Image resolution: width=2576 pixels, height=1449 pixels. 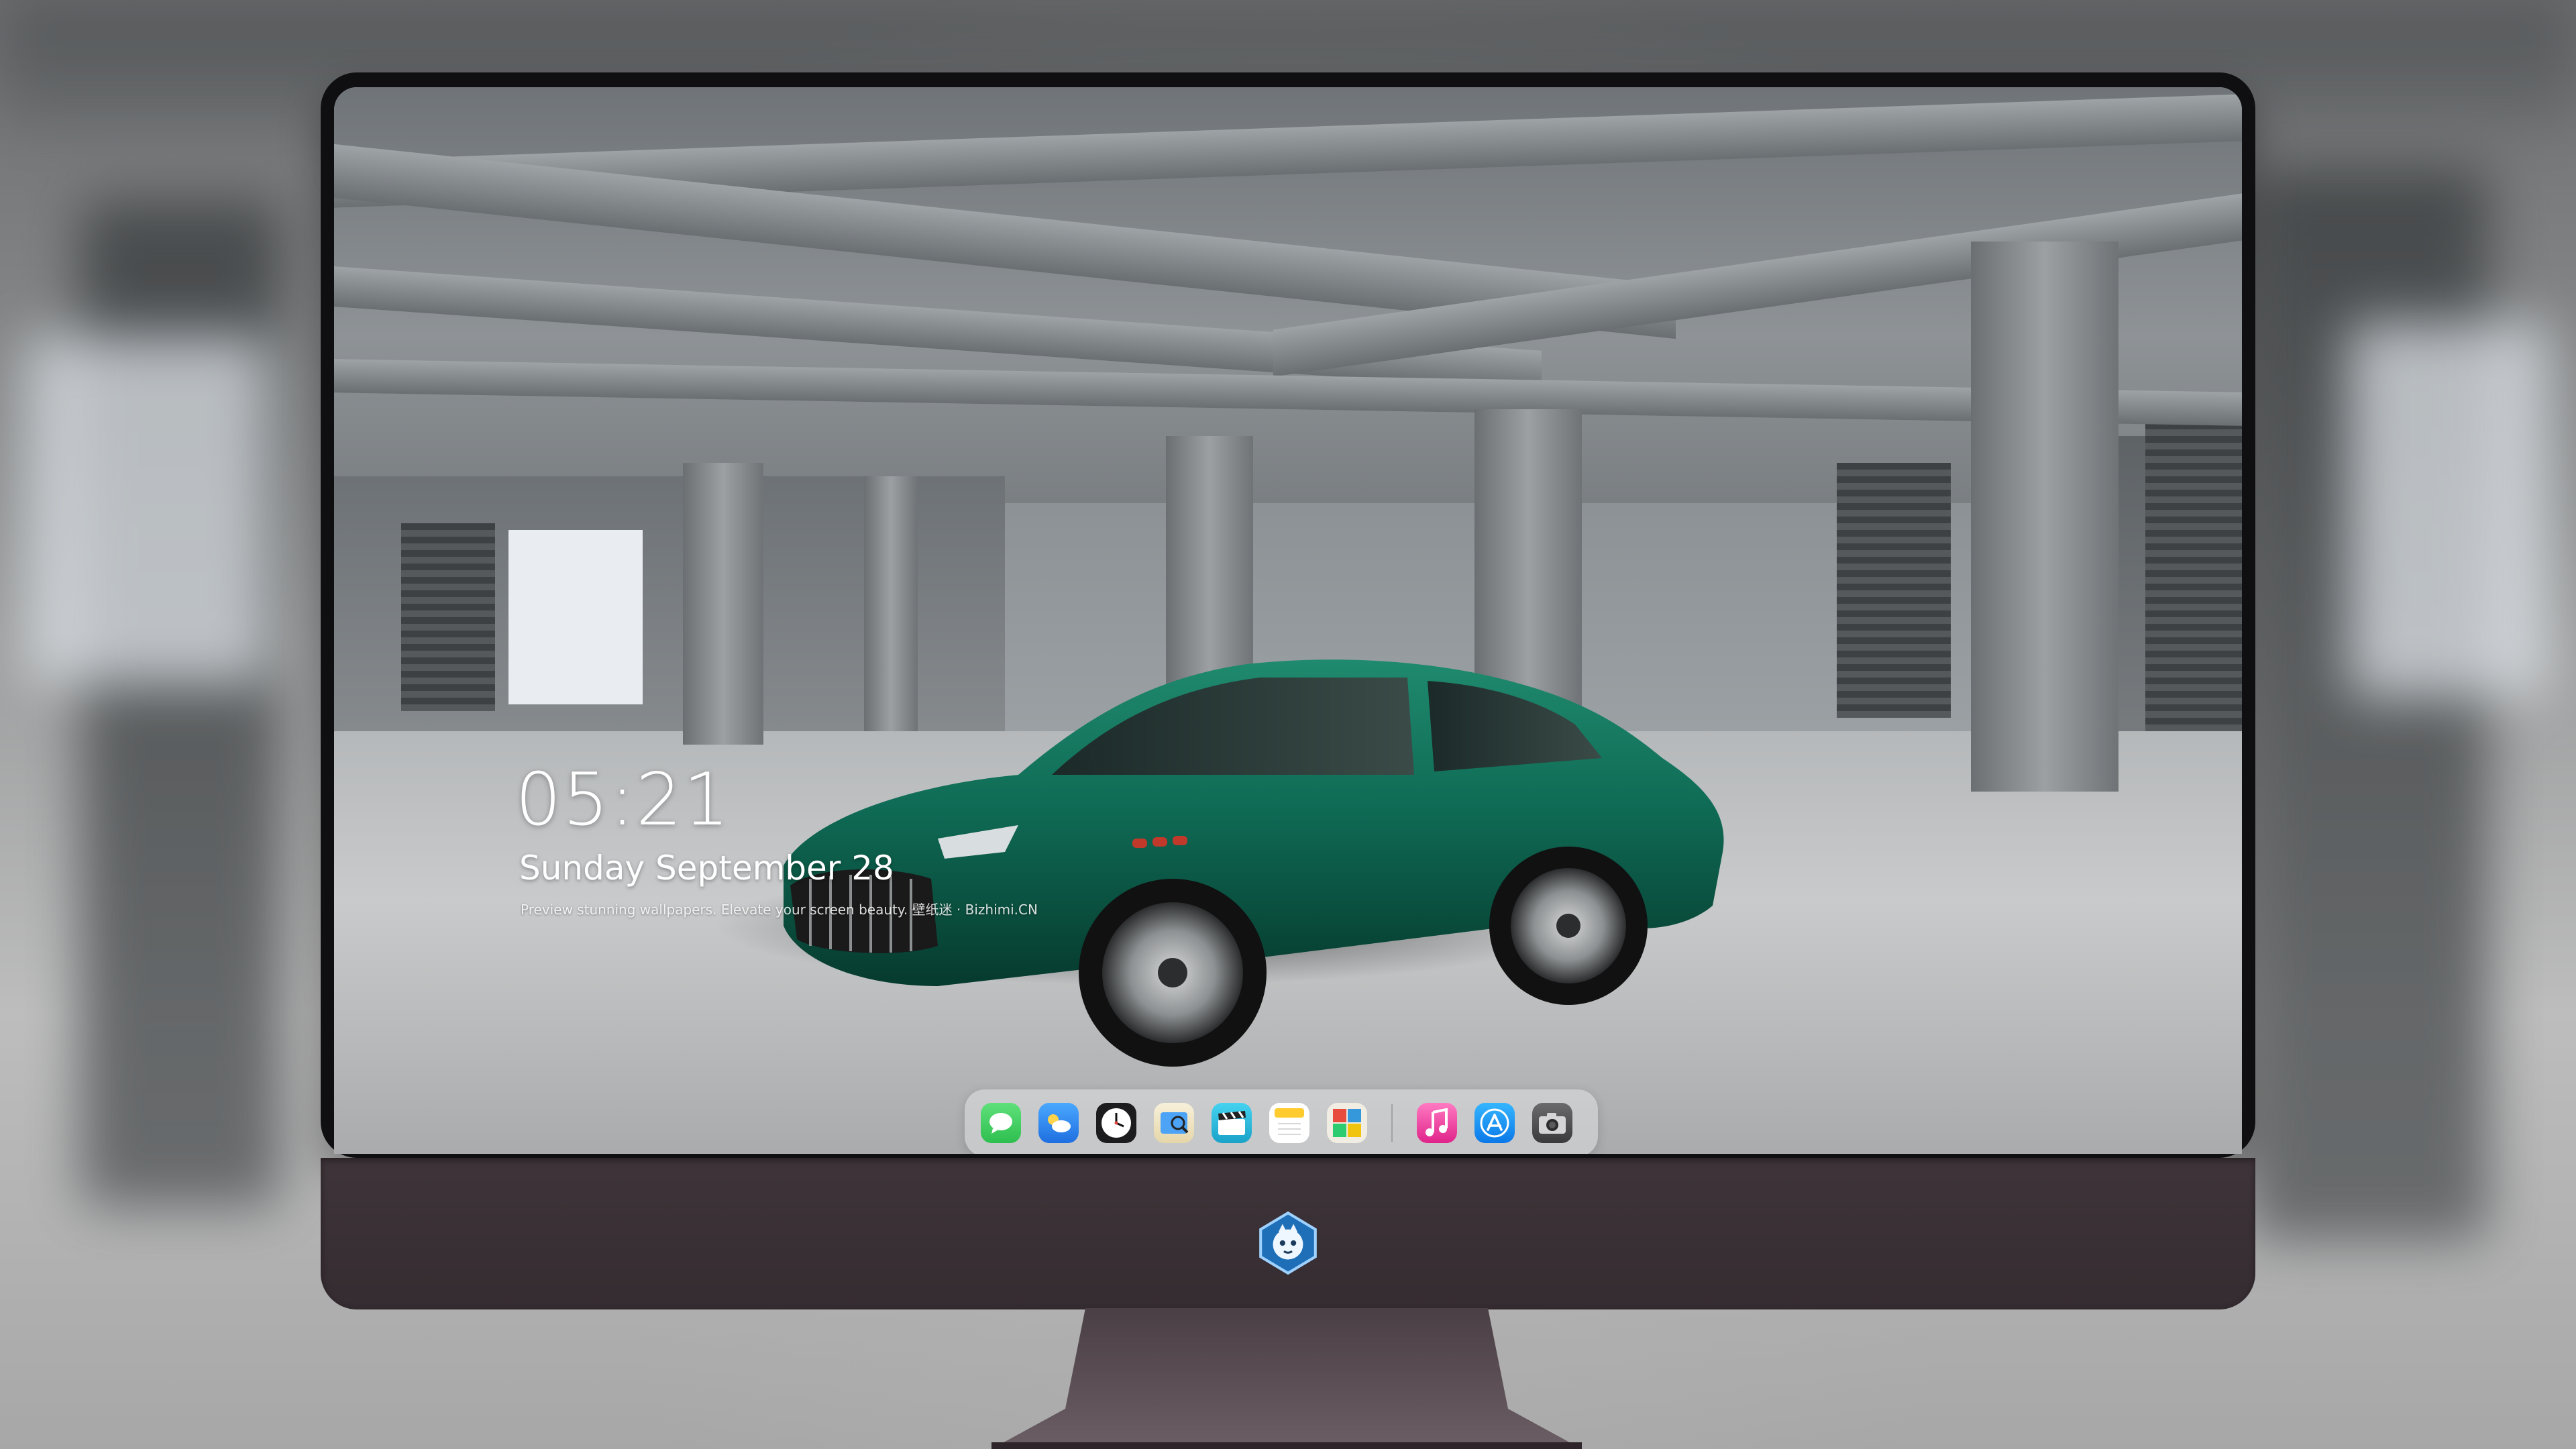 What do you see at coordinates (1347, 1123) in the screenshot?
I see `photo-booth-icon` at bounding box center [1347, 1123].